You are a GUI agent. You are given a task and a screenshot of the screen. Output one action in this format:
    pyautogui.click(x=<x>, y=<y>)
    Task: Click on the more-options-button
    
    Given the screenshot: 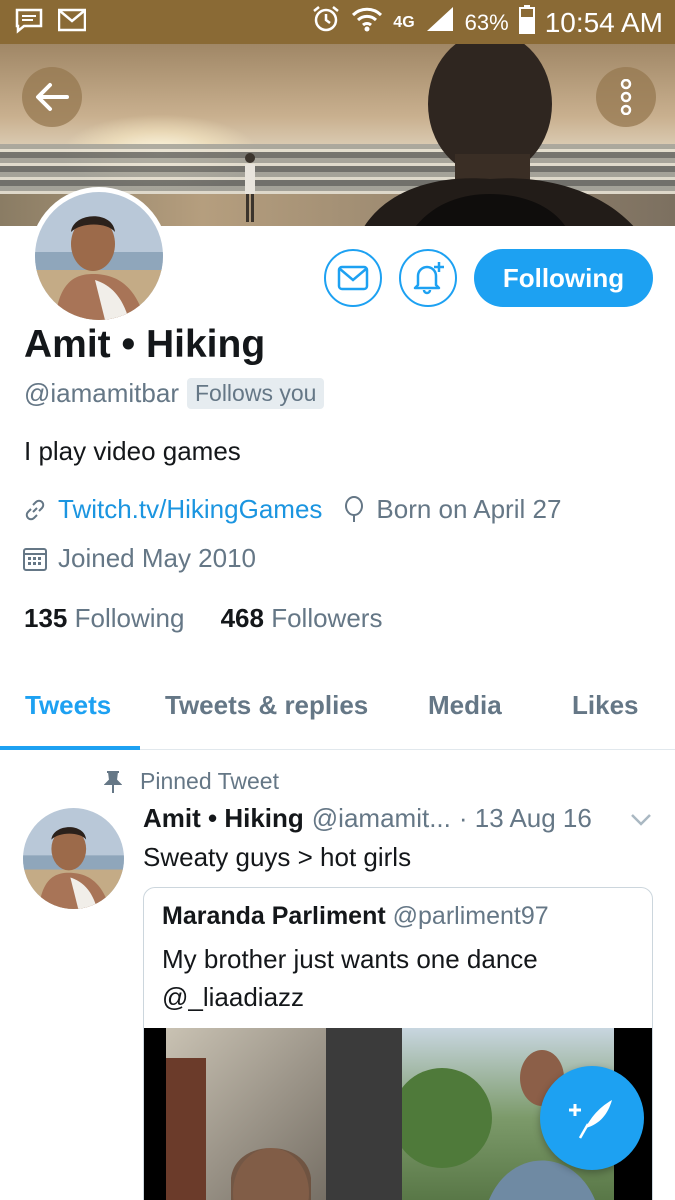 What is the action you would take?
    pyautogui.click(x=626, y=97)
    